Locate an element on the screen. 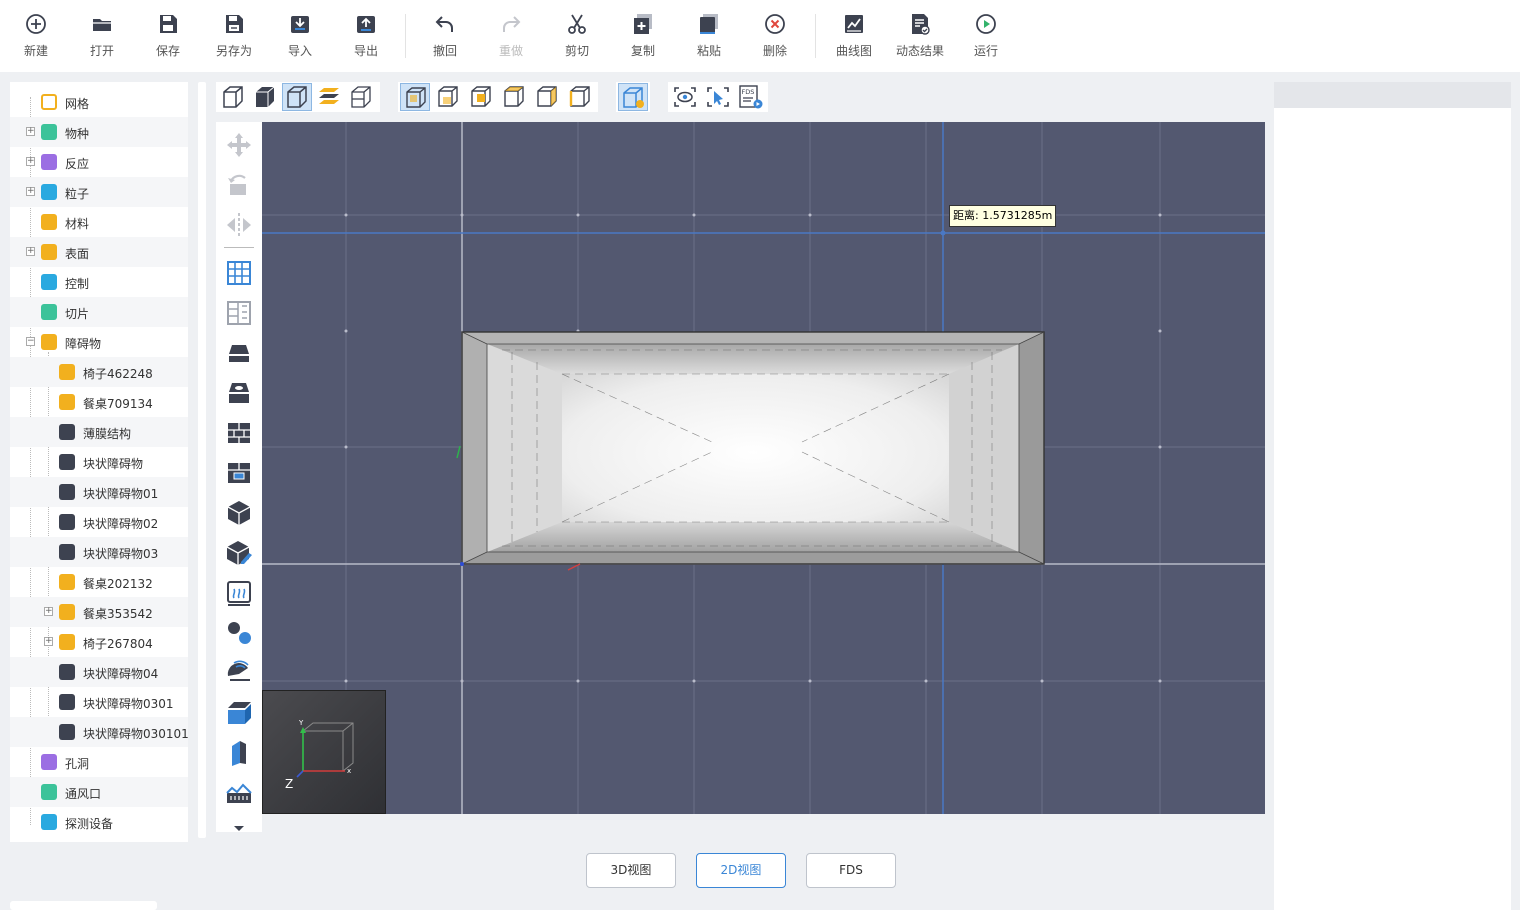 This screenshot has height=910, width=1520. move-tool is located at coordinates (239, 145).